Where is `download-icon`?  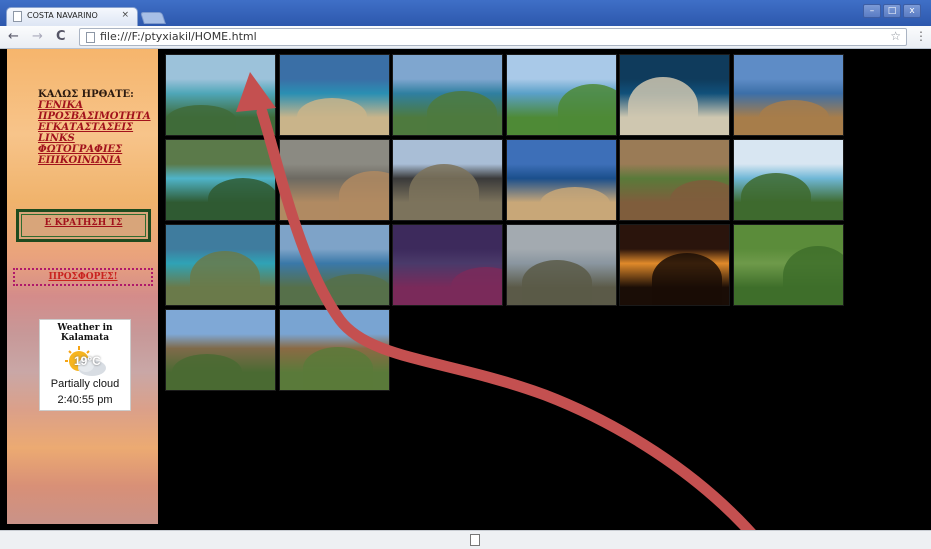 download-icon is located at coordinates (475, 540).